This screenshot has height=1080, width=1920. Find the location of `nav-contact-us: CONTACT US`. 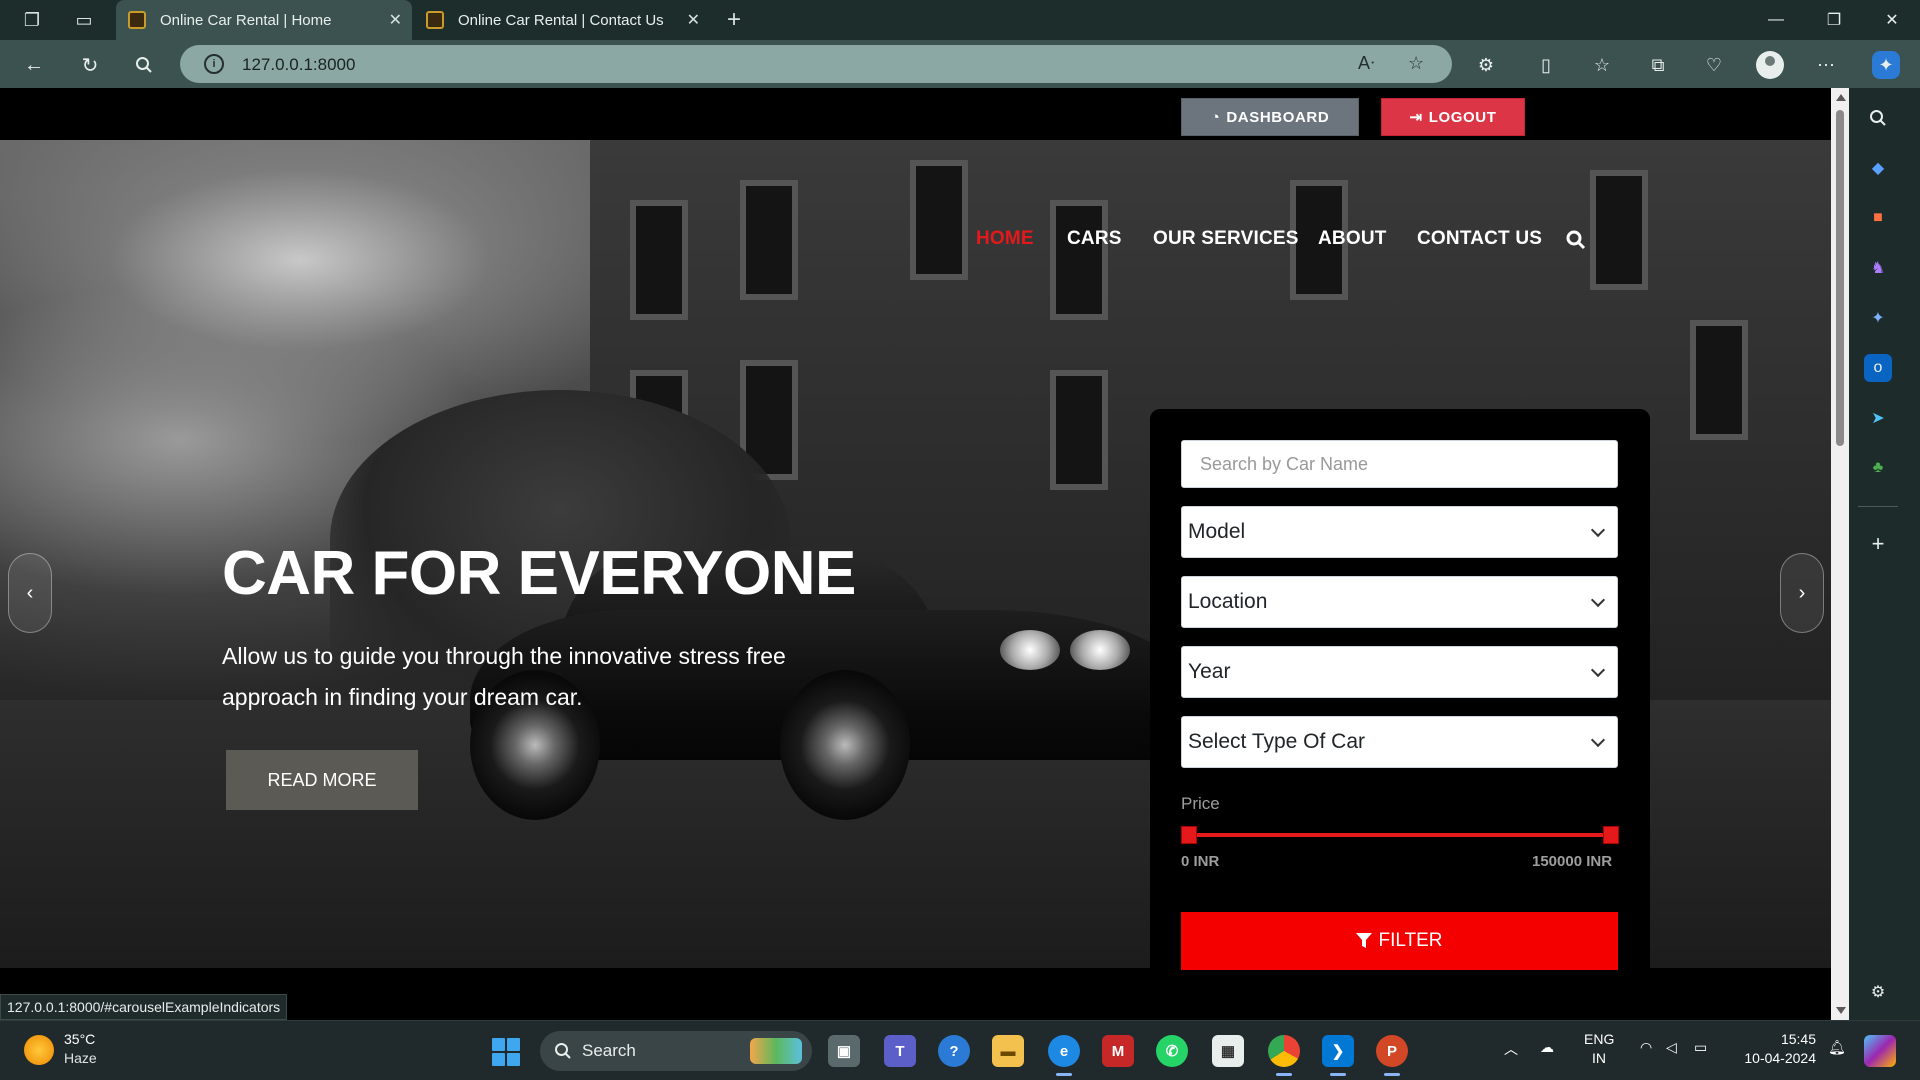

nav-contact-us: CONTACT US is located at coordinates (1479, 243).